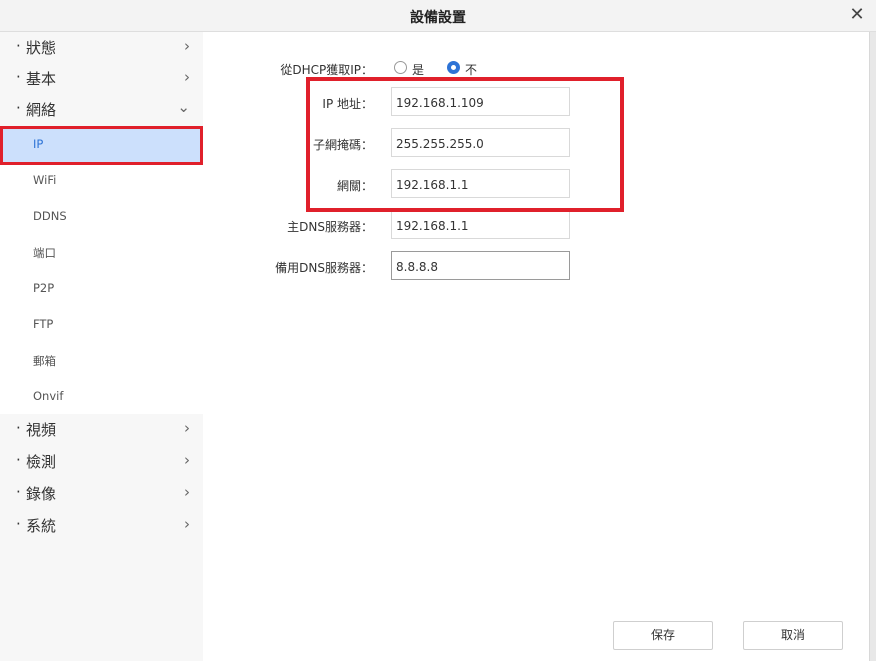 The height and width of the screenshot is (661, 876). I want to click on network-submenu: IP WiFi DDNS 端口 P2P FTP 郵箱 Onvif, so click(101, 270).